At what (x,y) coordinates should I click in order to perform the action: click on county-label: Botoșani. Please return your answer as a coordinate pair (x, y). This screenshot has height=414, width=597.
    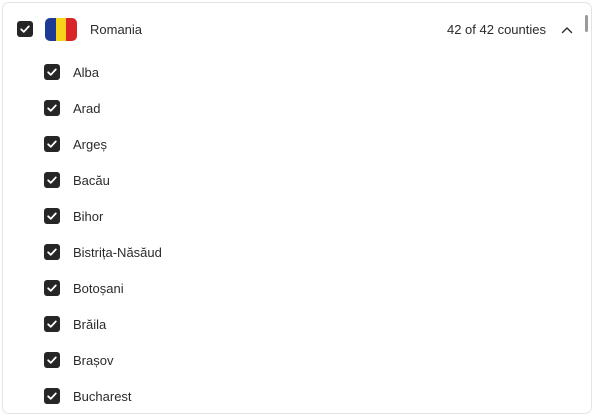
    Looking at the image, I should click on (98, 288).